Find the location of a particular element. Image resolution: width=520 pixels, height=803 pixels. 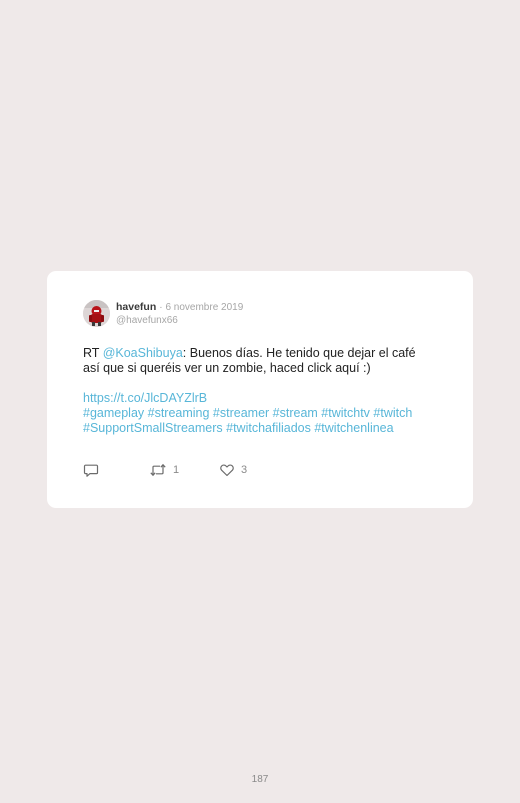

reply-button is located at coordinates (91, 470).